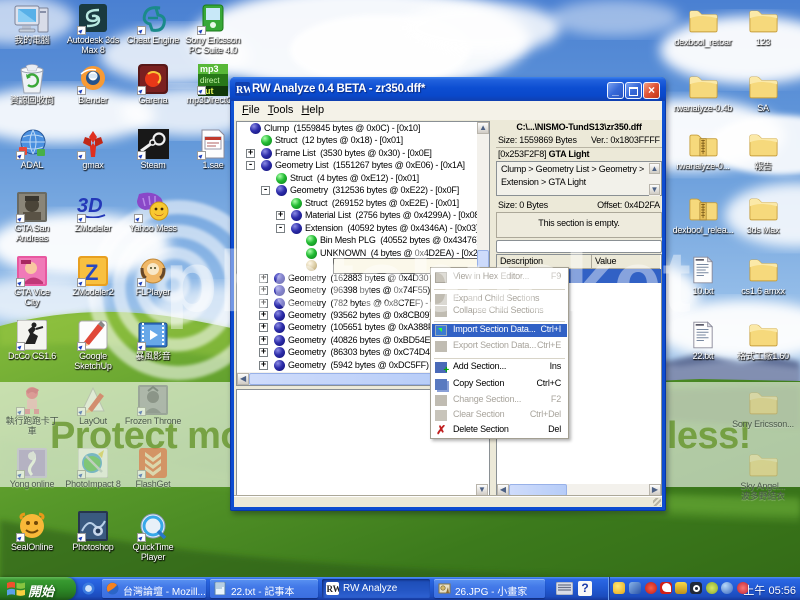  What do you see at coordinates (209, 69) in the screenshot?
I see `svg-text: mp3` at bounding box center [209, 69].